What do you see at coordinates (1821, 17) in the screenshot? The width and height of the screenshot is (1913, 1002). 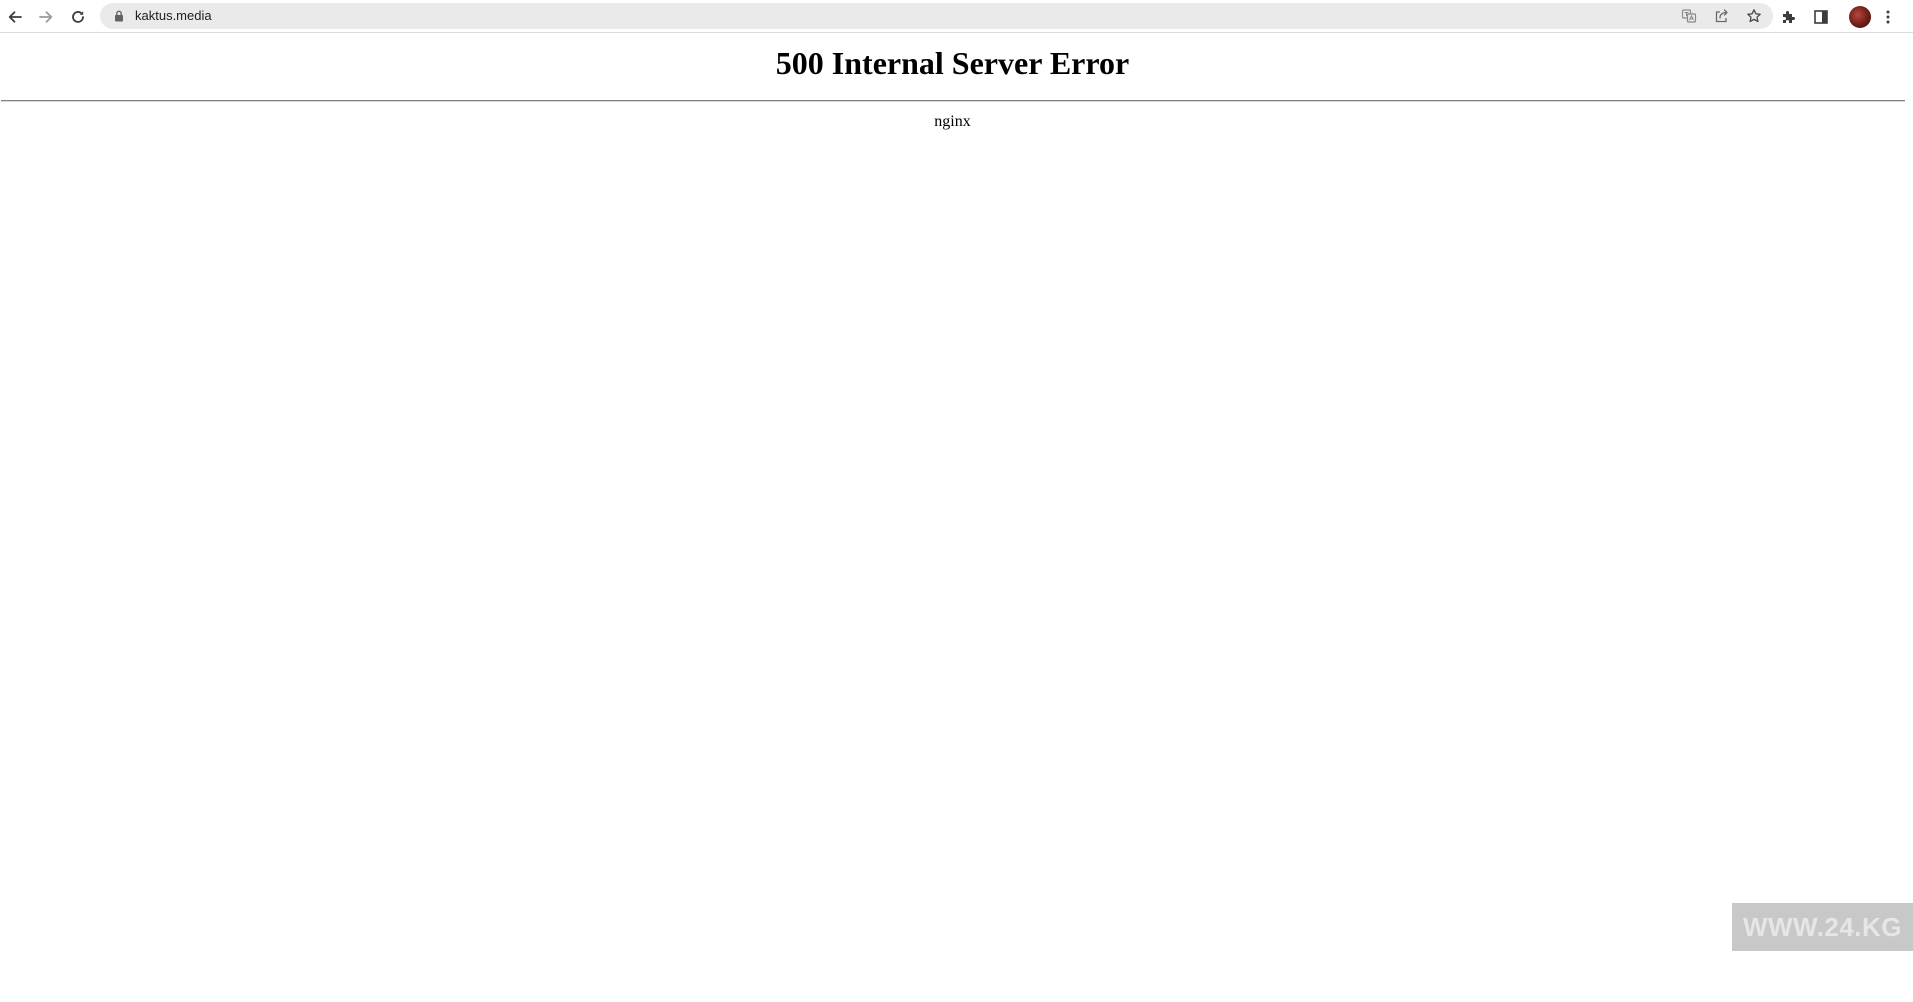 I see `side-panel-icon` at bounding box center [1821, 17].